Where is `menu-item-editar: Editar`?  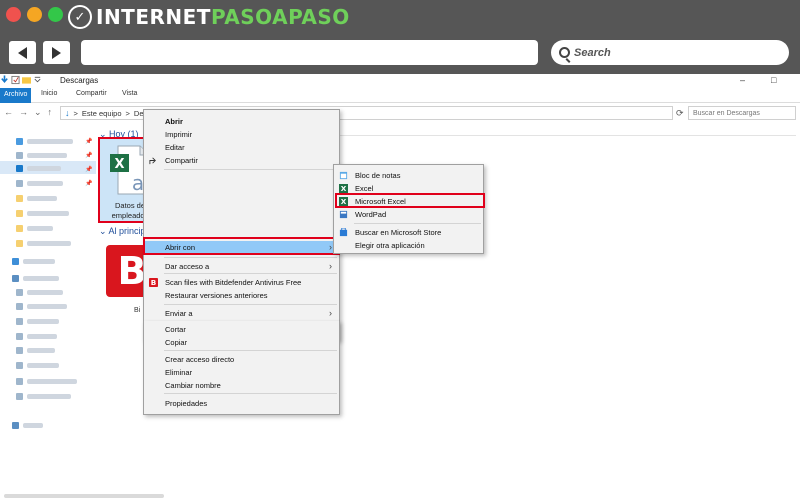
menu-item-editar: Editar is located at coordinates (241, 147).